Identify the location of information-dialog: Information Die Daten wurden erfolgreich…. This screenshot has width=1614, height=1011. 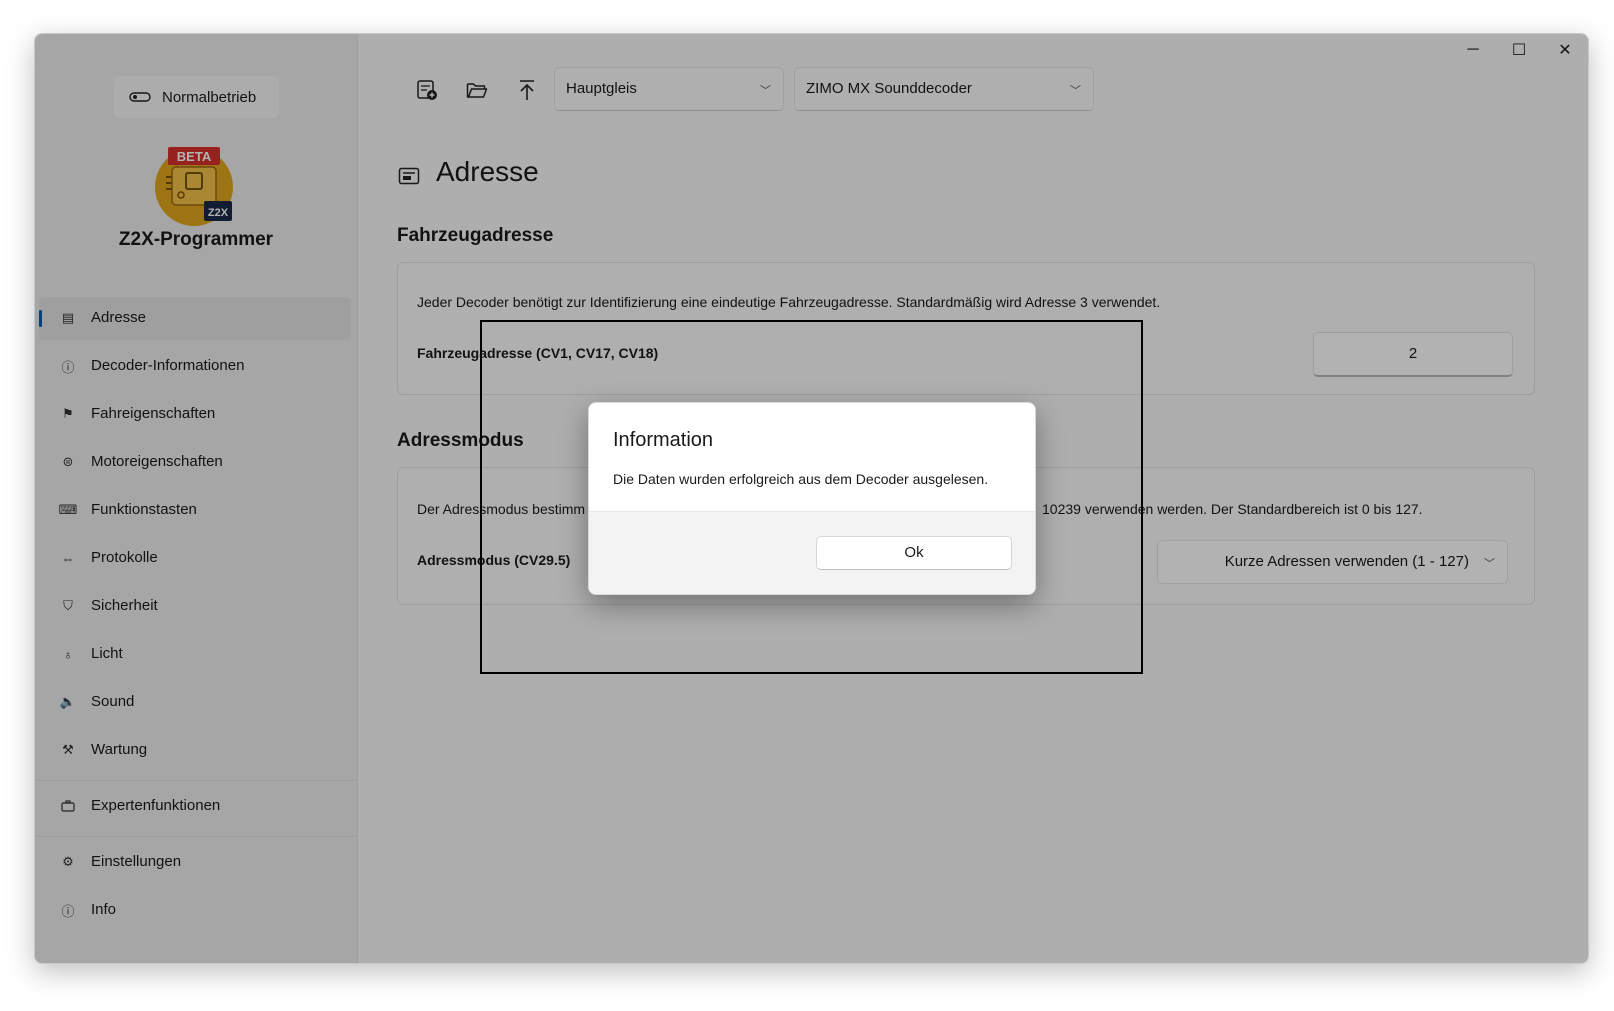
(812, 498).